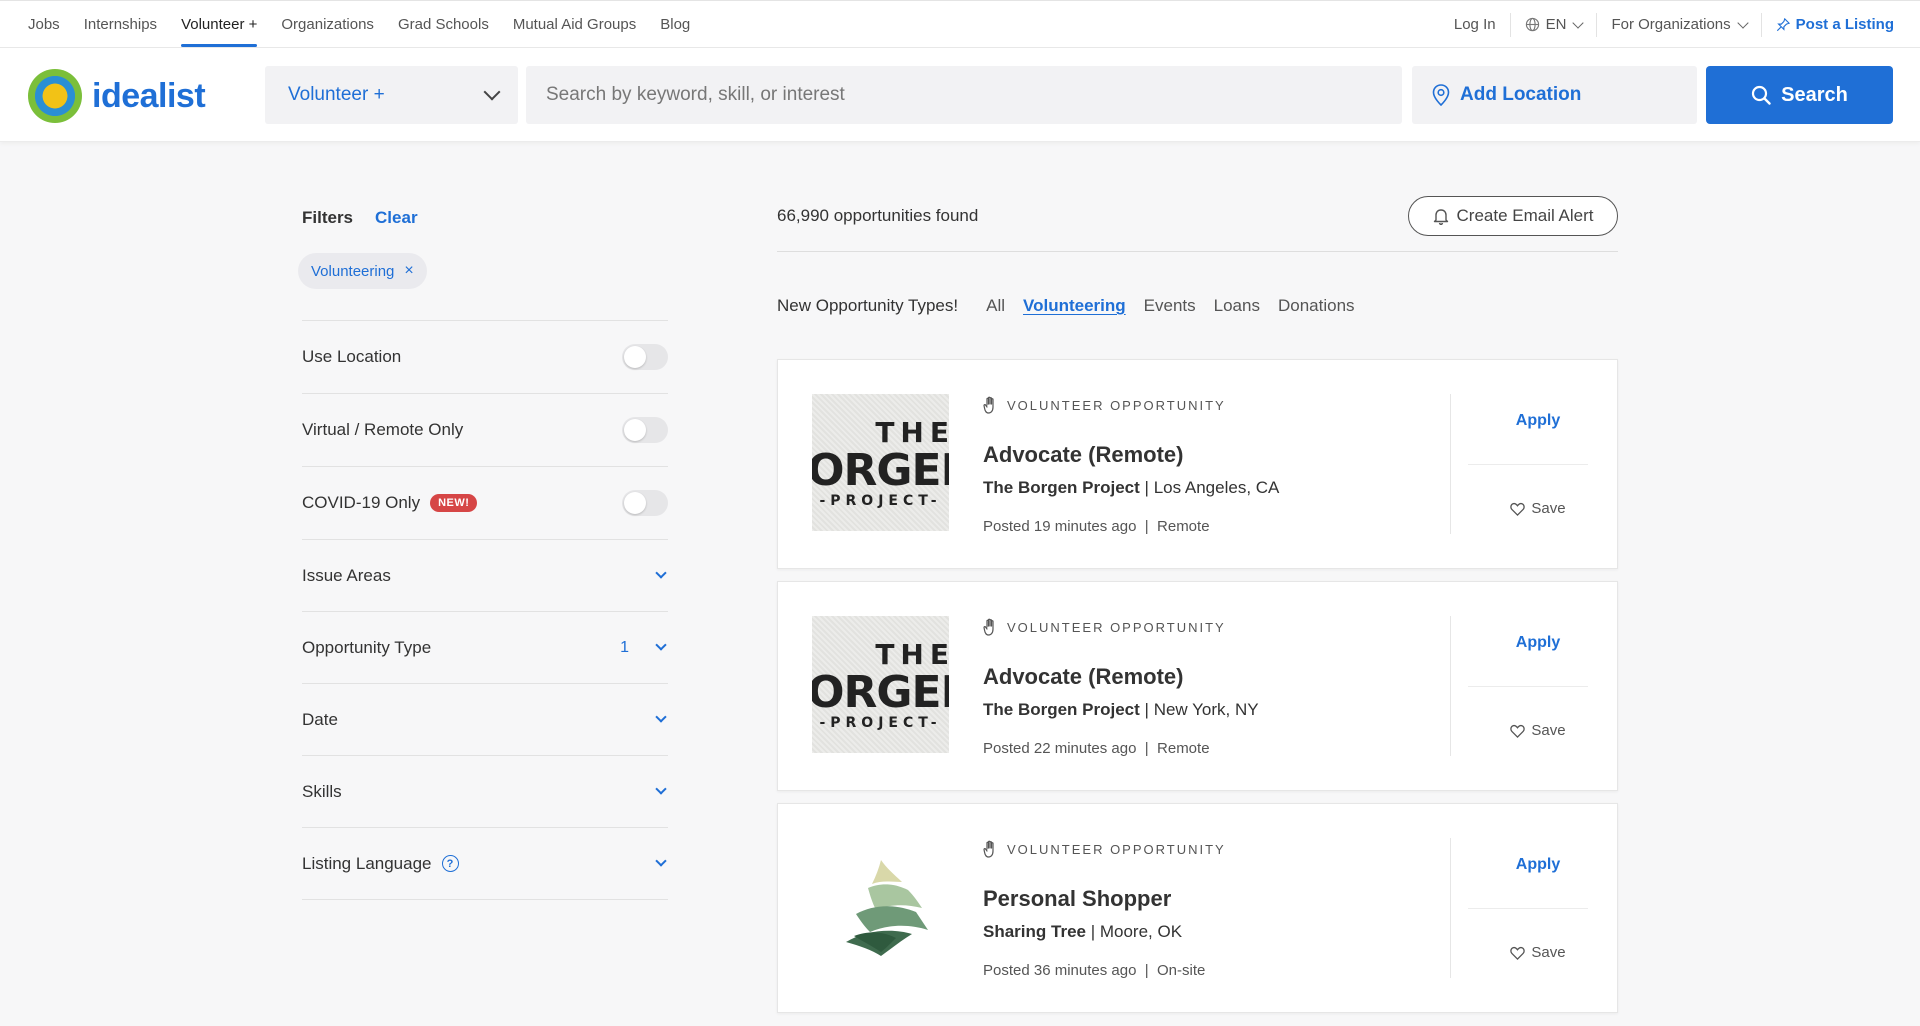 Image resolution: width=1920 pixels, height=1026 pixels. Describe the element at coordinates (450, 863) in the screenshot. I see `help-icon: ?` at that location.